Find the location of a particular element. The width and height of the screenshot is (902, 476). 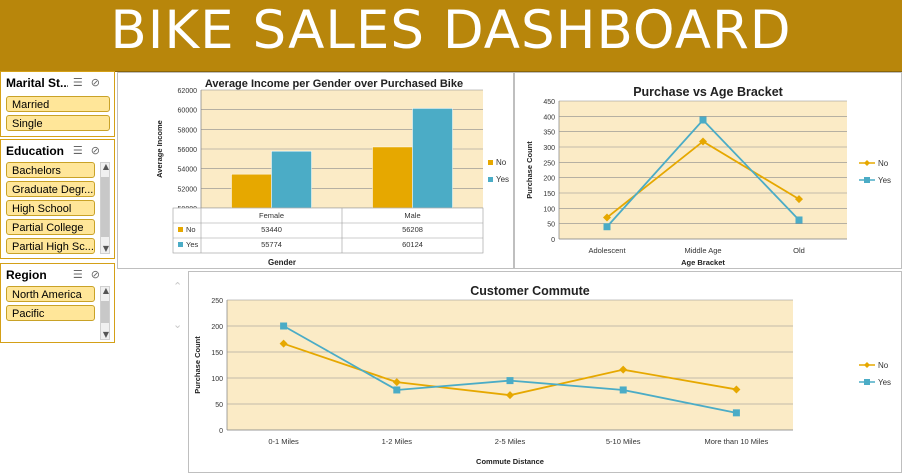

slicer-item-high-school: High School is located at coordinates (50, 208).